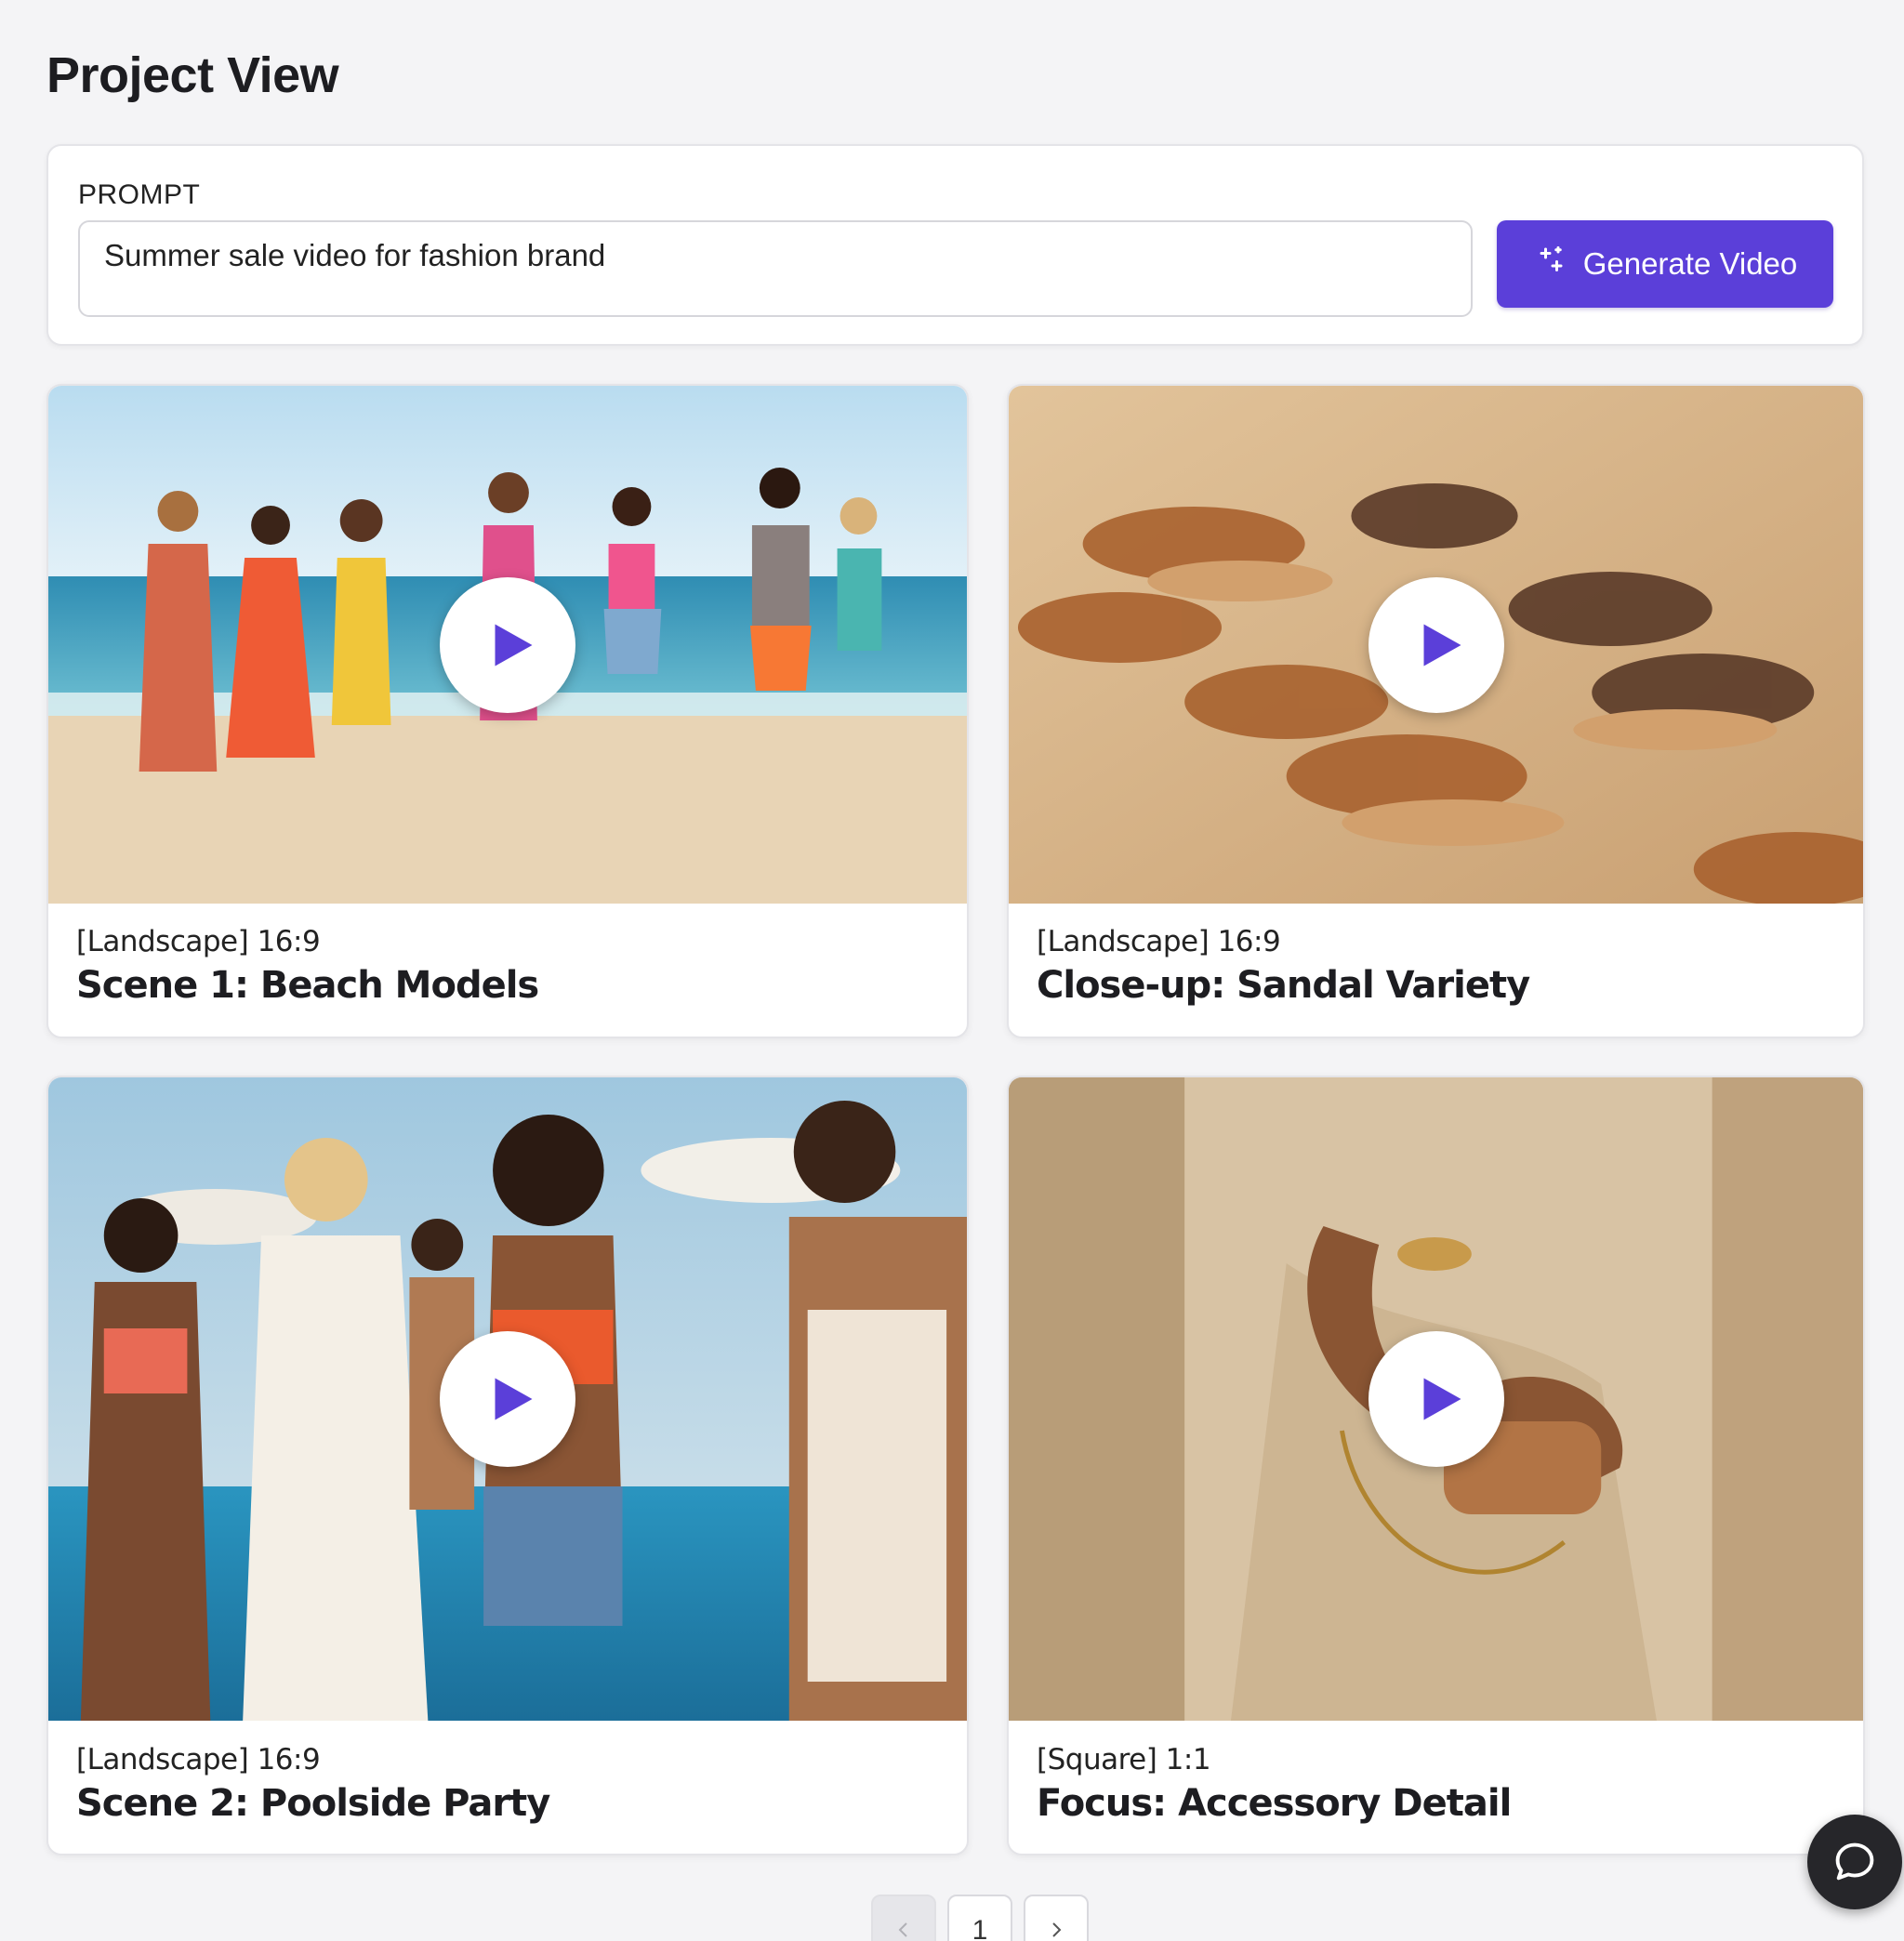  I want to click on next-page-button, so click(1056, 1918).